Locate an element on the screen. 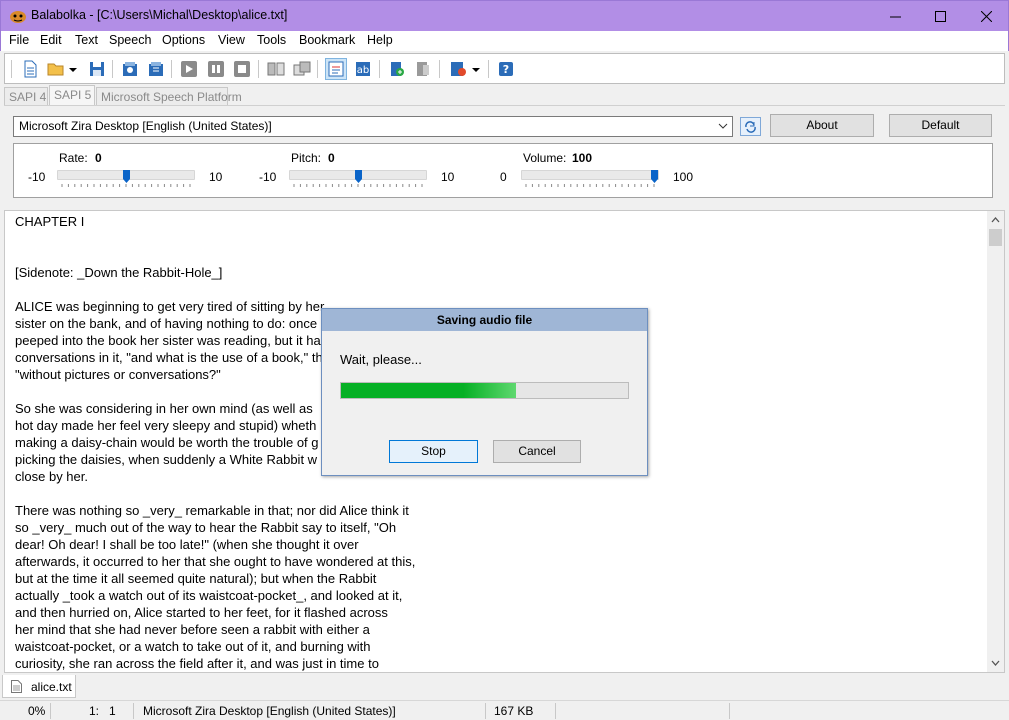 The height and width of the screenshot is (720, 1009). refresh-voices-button is located at coordinates (750, 126).